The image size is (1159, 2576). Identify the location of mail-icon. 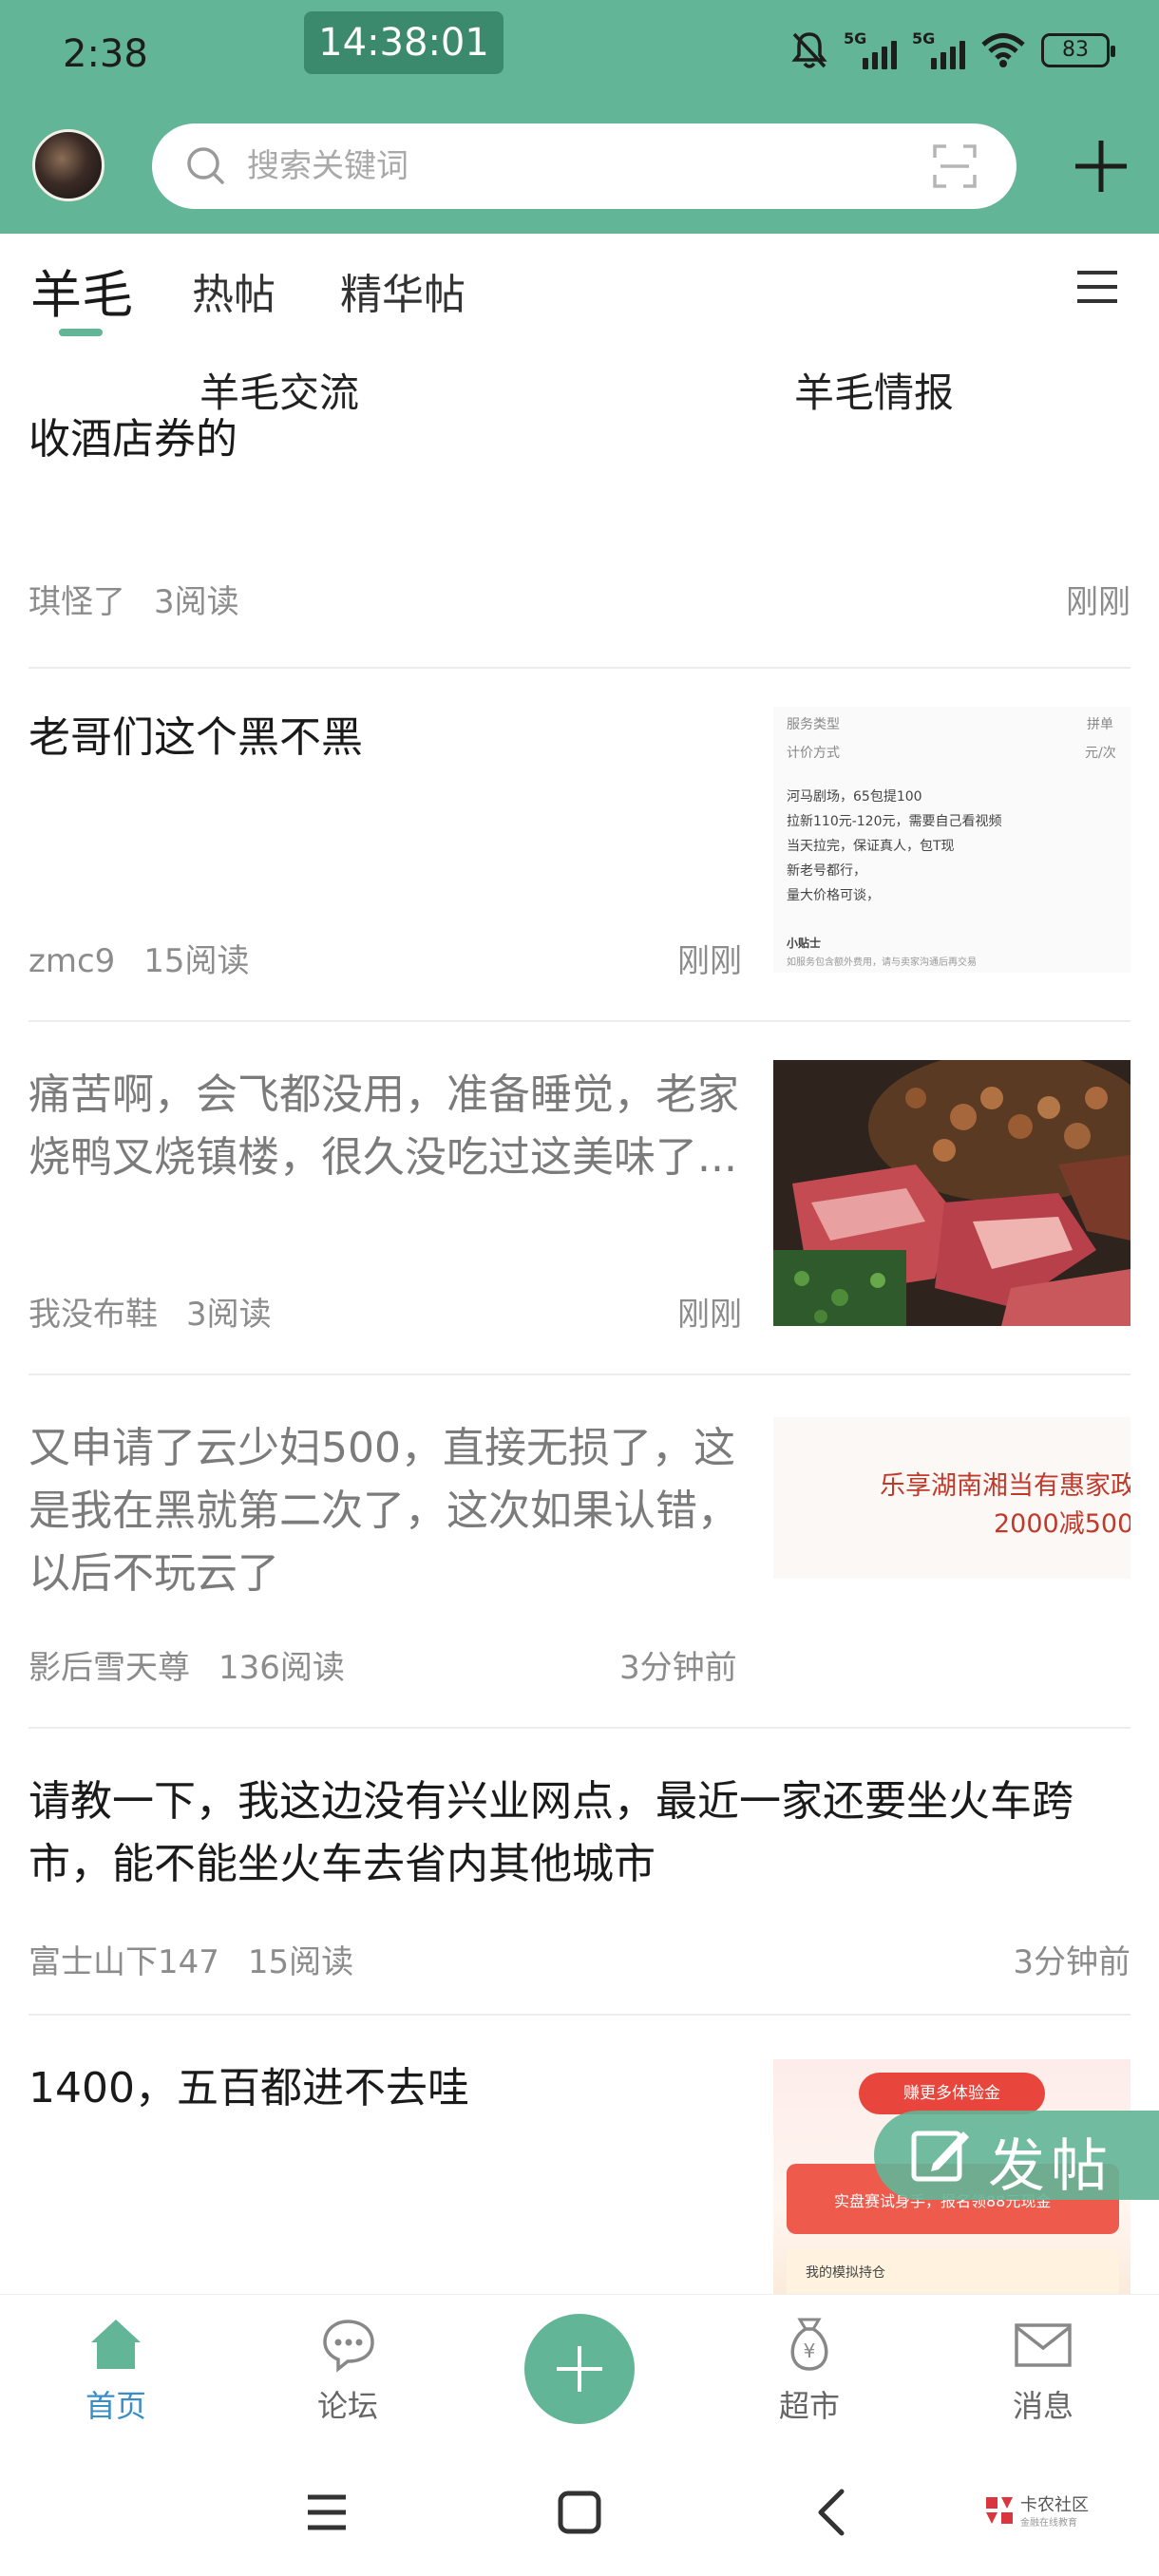
(1043, 2345).